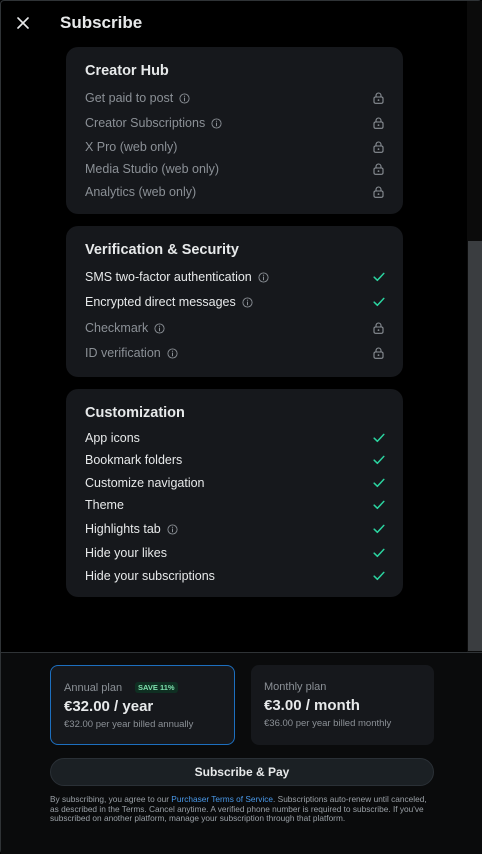 This screenshot has height=854, width=482. What do you see at coordinates (117, 328) in the screenshot?
I see `feature-label: Checkmark` at bounding box center [117, 328].